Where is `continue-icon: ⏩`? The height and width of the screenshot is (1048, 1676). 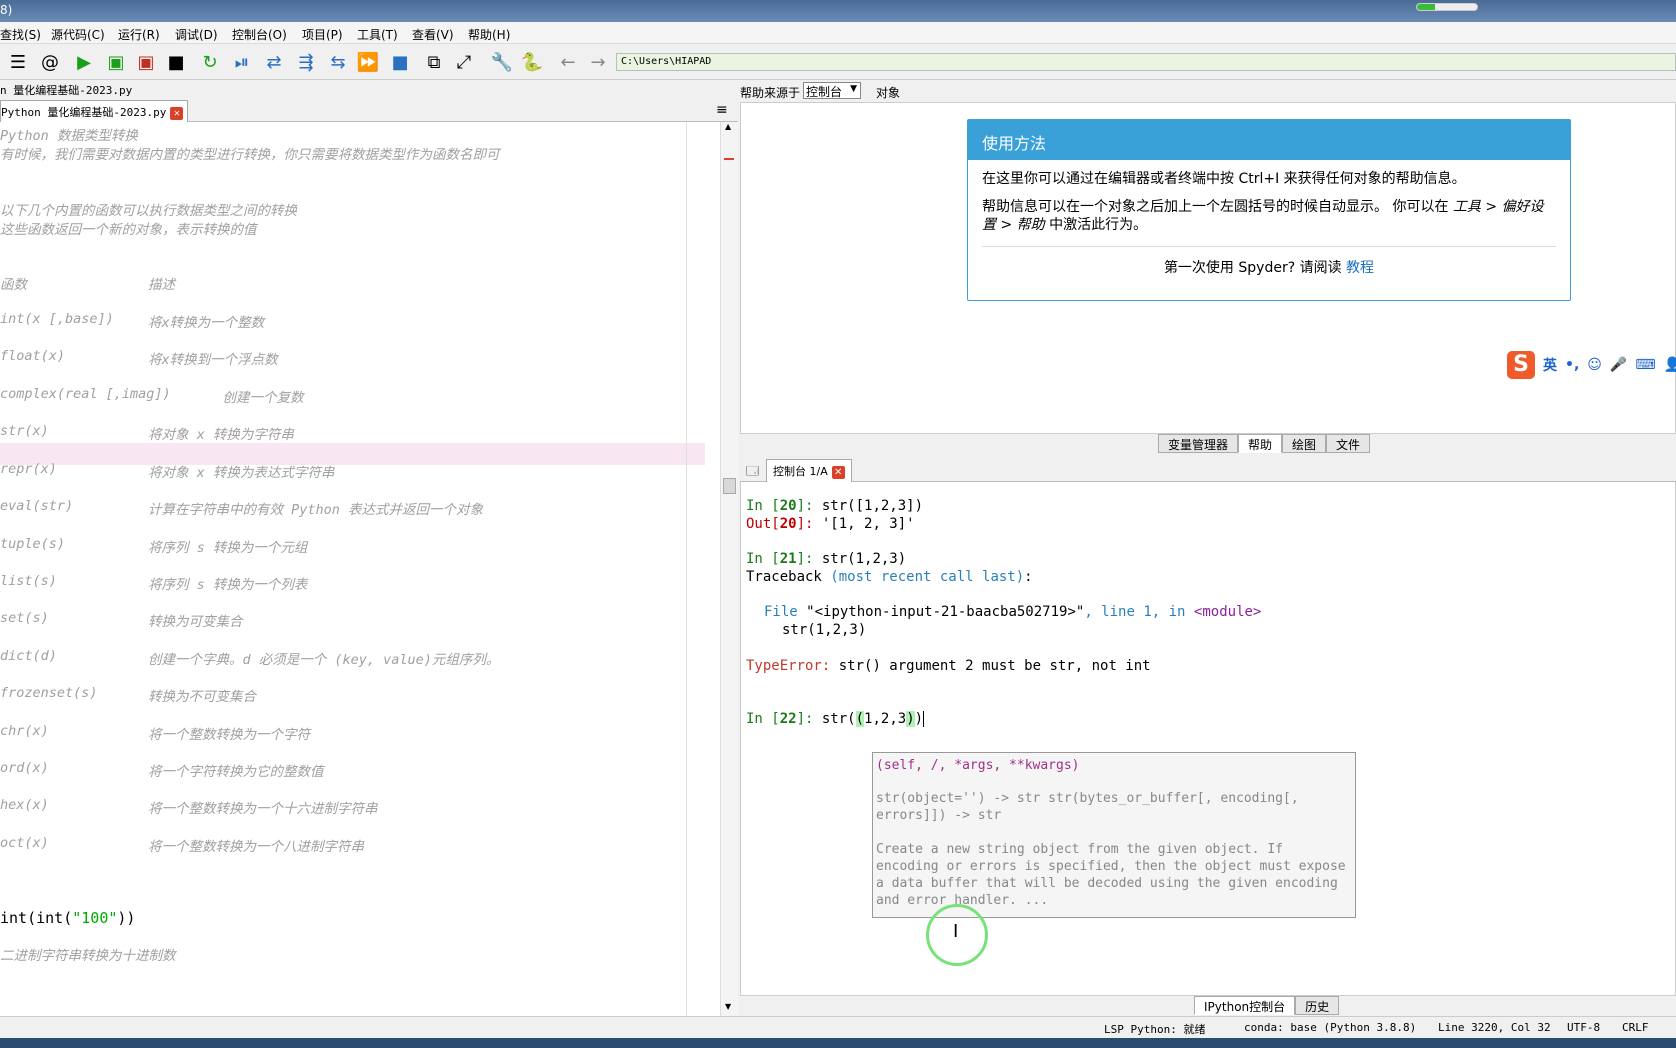 continue-icon: ⏩ is located at coordinates (368, 62).